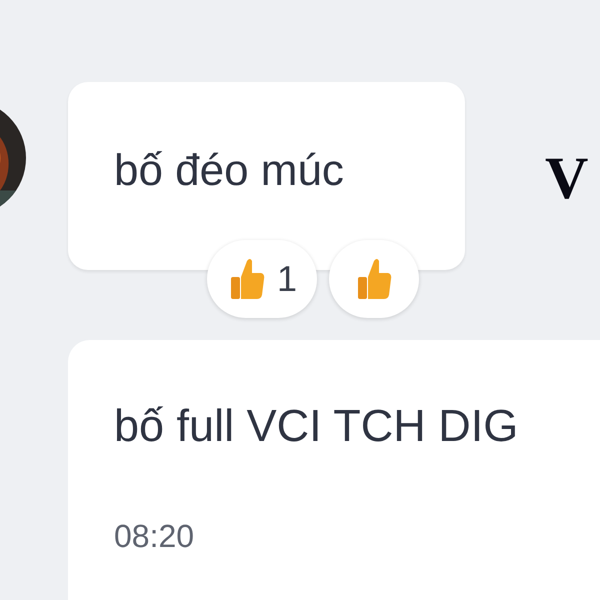 Image resolution: width=600 pixels, height=600 pixels. I want to click on reaction-button: 1, so click(262, 279).